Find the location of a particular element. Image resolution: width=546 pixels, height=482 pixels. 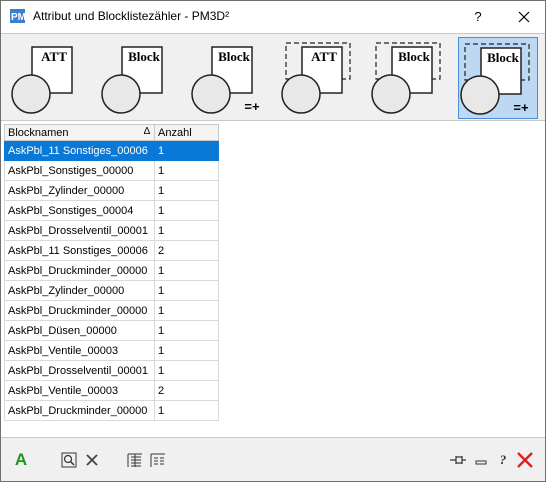

mode-button-att-window: ATT is located at coordinates (320, 78).